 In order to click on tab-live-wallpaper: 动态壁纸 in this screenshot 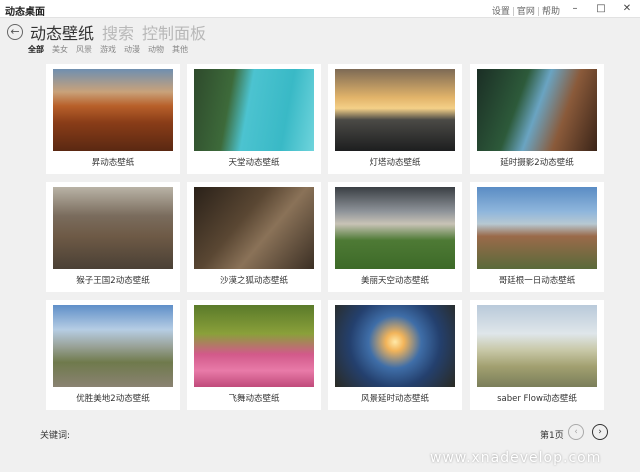, I will do `click(62, 32)`.